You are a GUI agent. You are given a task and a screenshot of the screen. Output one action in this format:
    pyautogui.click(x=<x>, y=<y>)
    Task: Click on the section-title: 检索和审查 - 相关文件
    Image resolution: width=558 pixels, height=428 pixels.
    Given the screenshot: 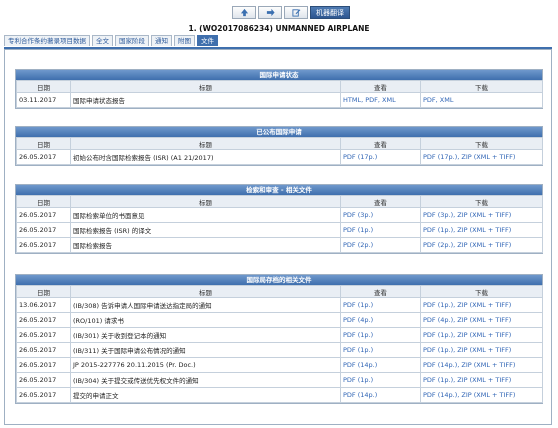 What is the action you would take?
    pyautogui.click(x=279, y=190)
    